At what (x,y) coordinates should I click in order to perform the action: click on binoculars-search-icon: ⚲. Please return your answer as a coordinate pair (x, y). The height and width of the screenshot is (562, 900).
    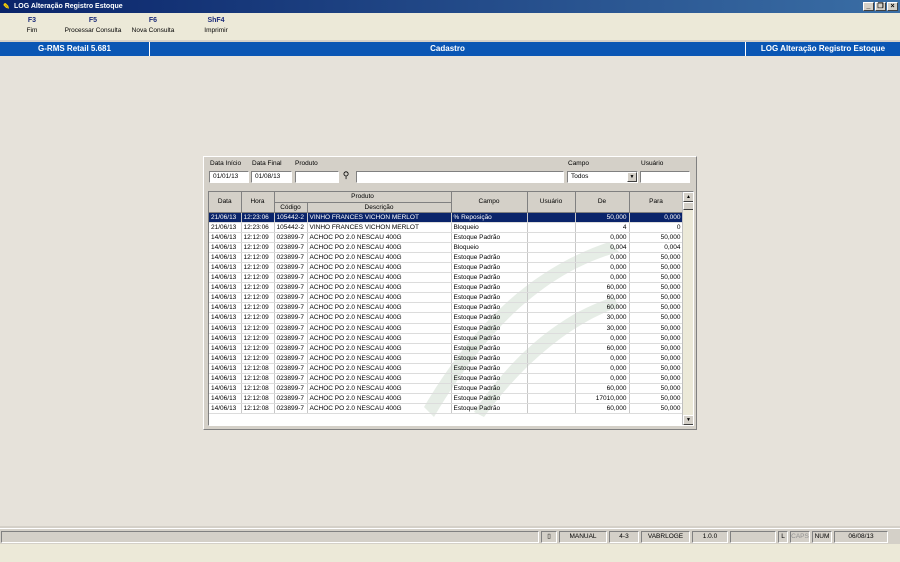
    Looking at the image, I should click on (346, 175).